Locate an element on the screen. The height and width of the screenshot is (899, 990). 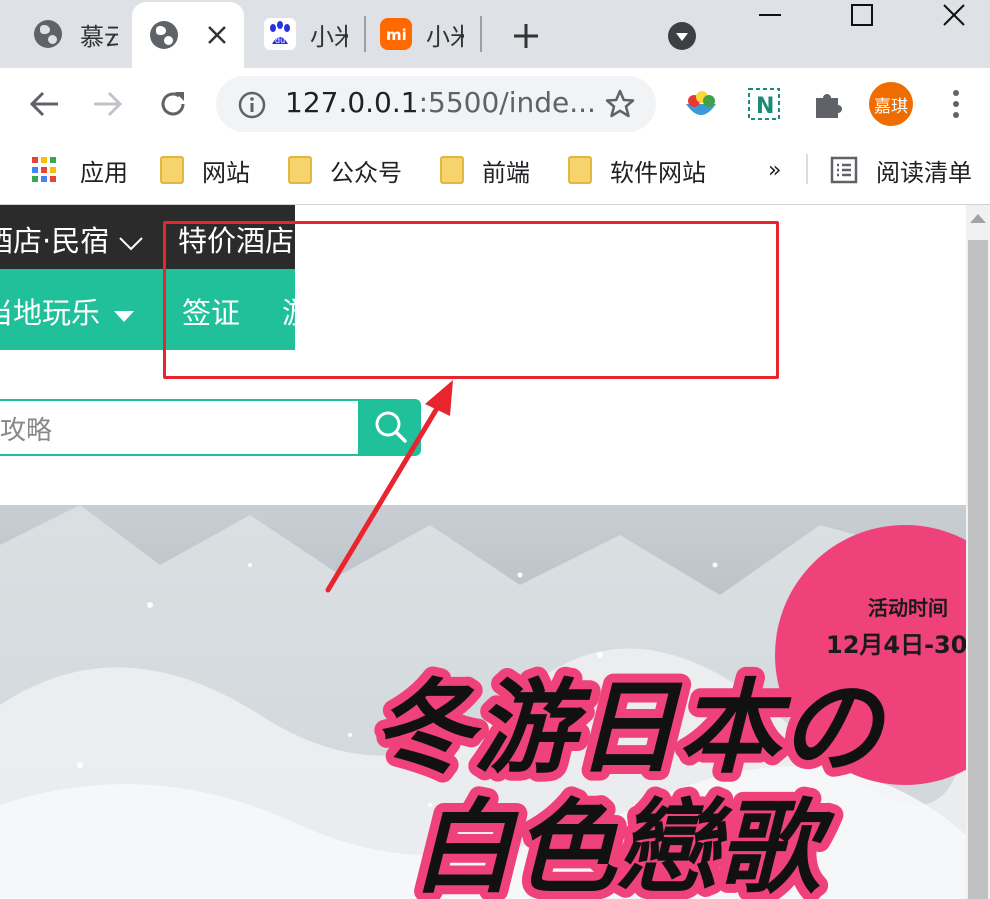
reload-icon is located at coordinates (173, 104).